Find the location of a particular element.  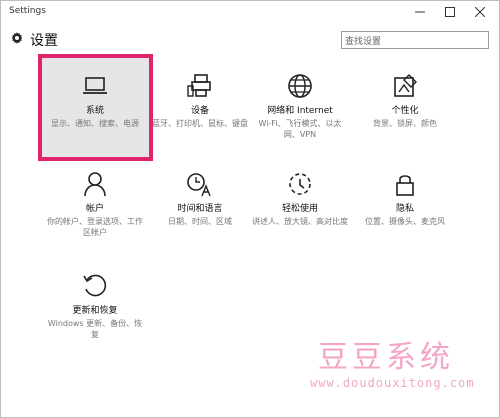

minimize-button is located at coordinates (420, 12).